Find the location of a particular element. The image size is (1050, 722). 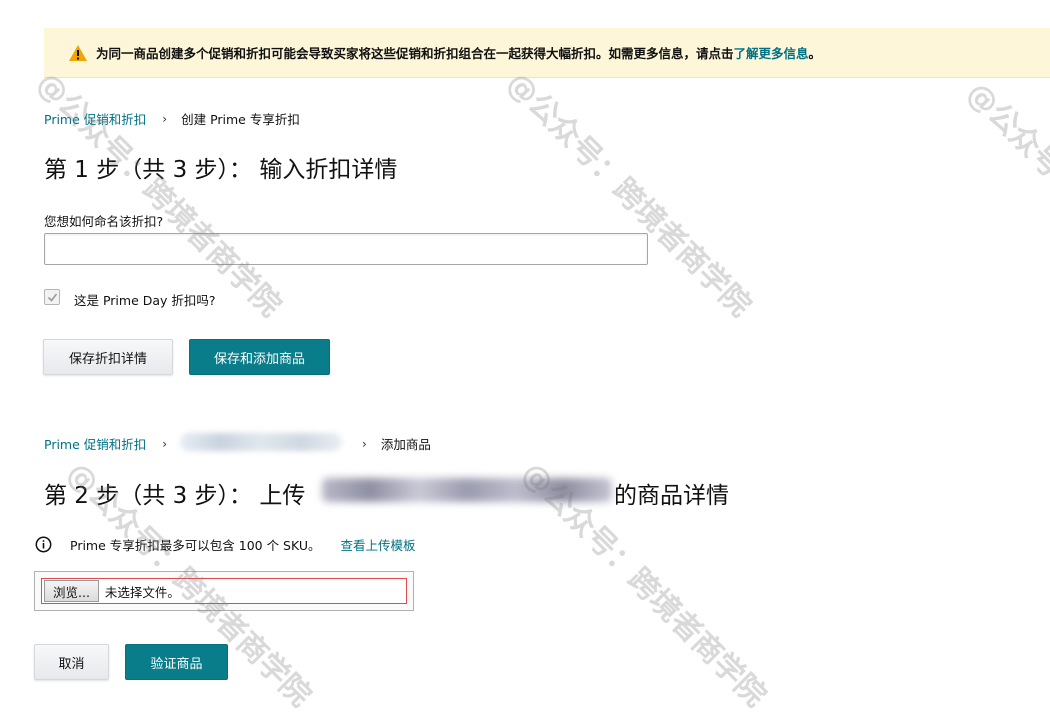

prime-day-label: 这是 Prime Day 折扣吗? is located at coordinates (145, 300).